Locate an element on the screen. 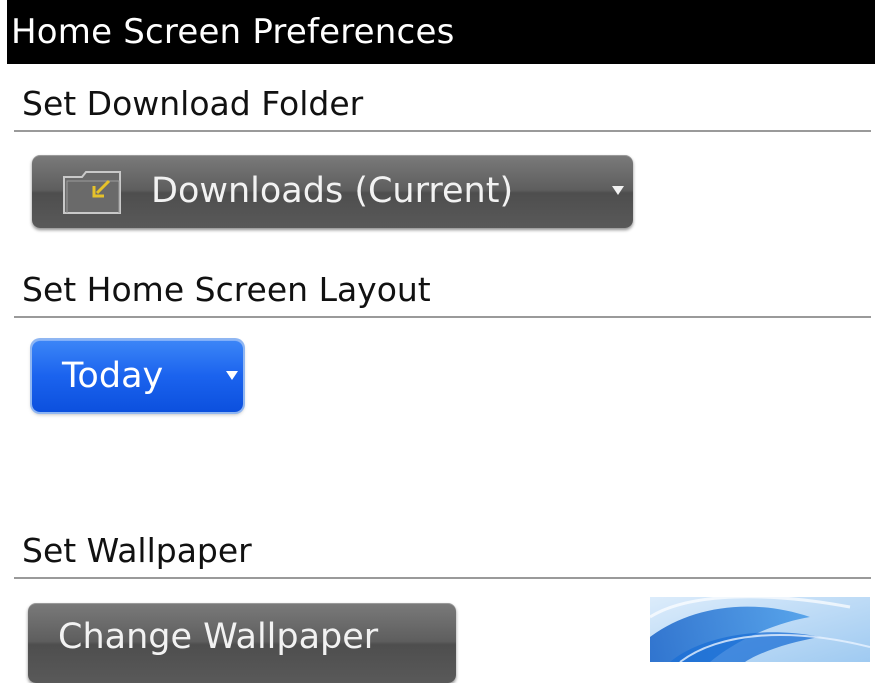  download-folder-dropdown: Downloads (Current) is located at coordinates (332, 191).